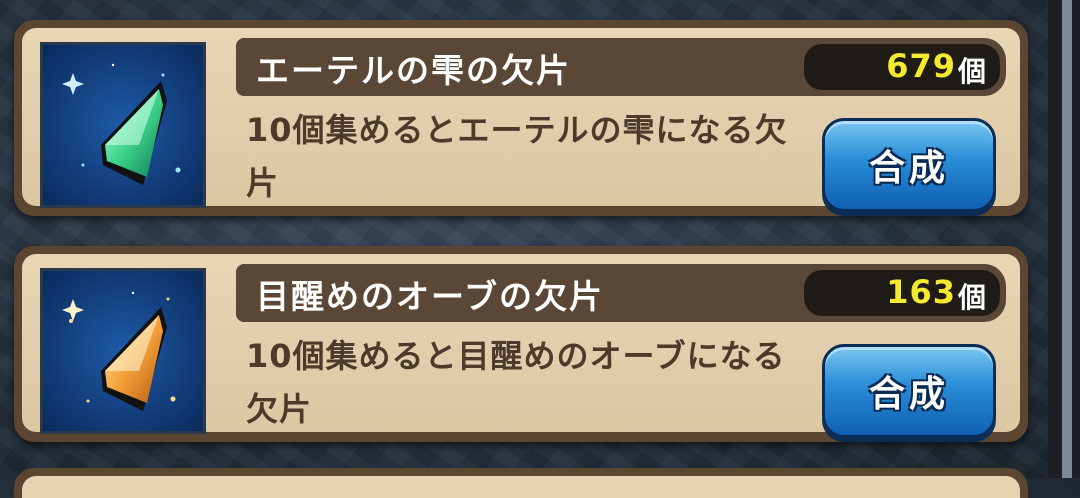  Describe the element at coordinates (517, 156) in the screenshot. I see `item-description: 10個集めるとエーテルの雫になる欠片` at that location.